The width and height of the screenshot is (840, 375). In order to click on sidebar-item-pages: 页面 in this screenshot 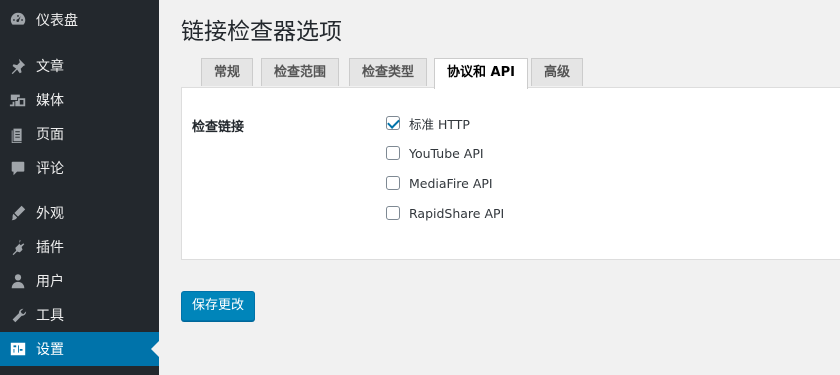, I will do `click(79, 134)`.